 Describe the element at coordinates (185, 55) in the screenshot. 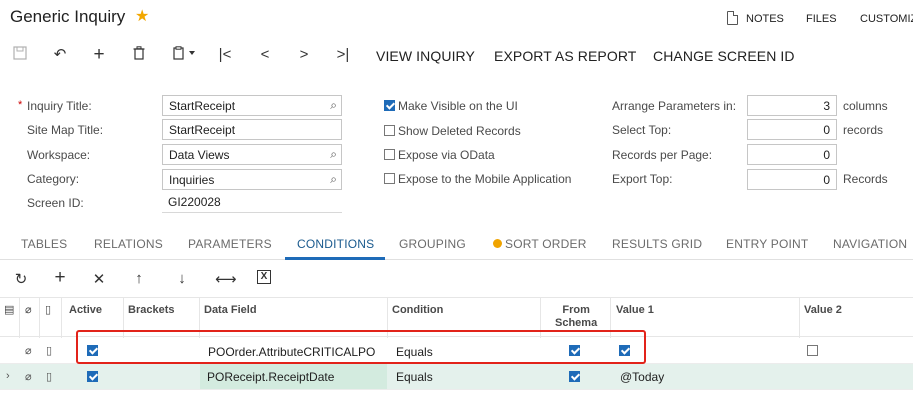

I see `copy-paste-icon` at that location.